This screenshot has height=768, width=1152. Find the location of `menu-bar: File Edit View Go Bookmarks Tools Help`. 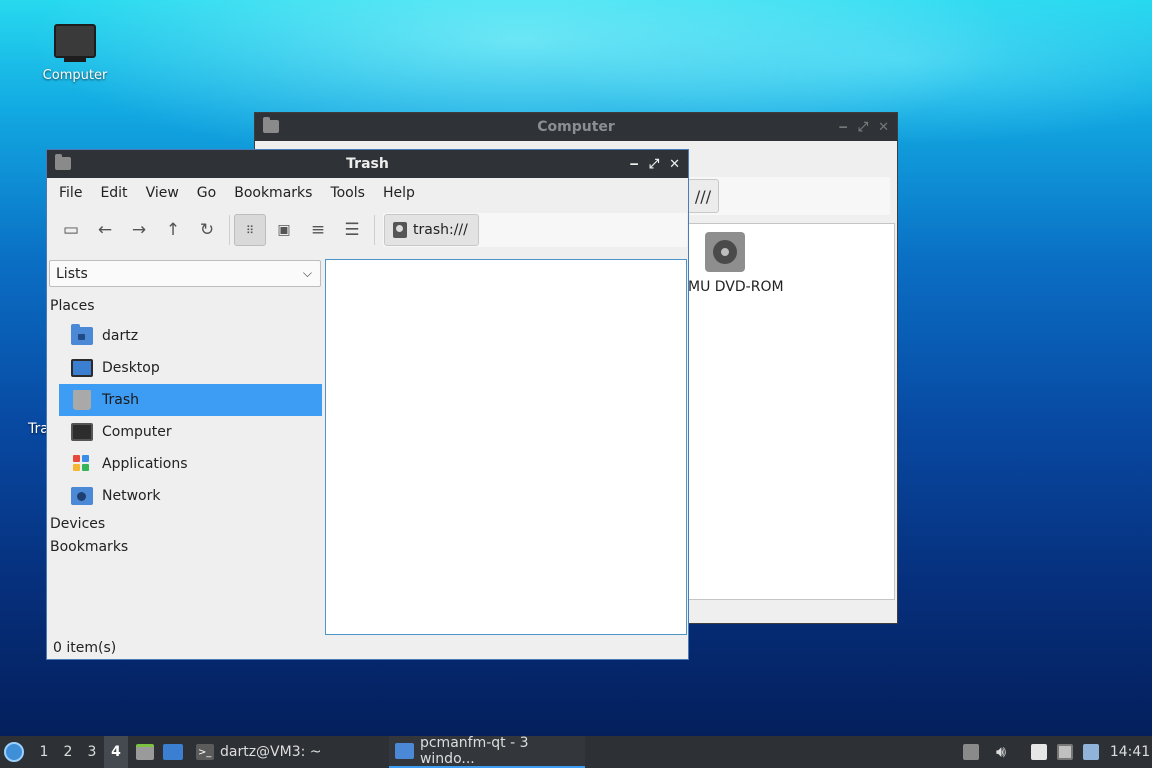

menu-bar: File Edit View Go Bookmarks Tools Help is located at coordinates (367, 193).